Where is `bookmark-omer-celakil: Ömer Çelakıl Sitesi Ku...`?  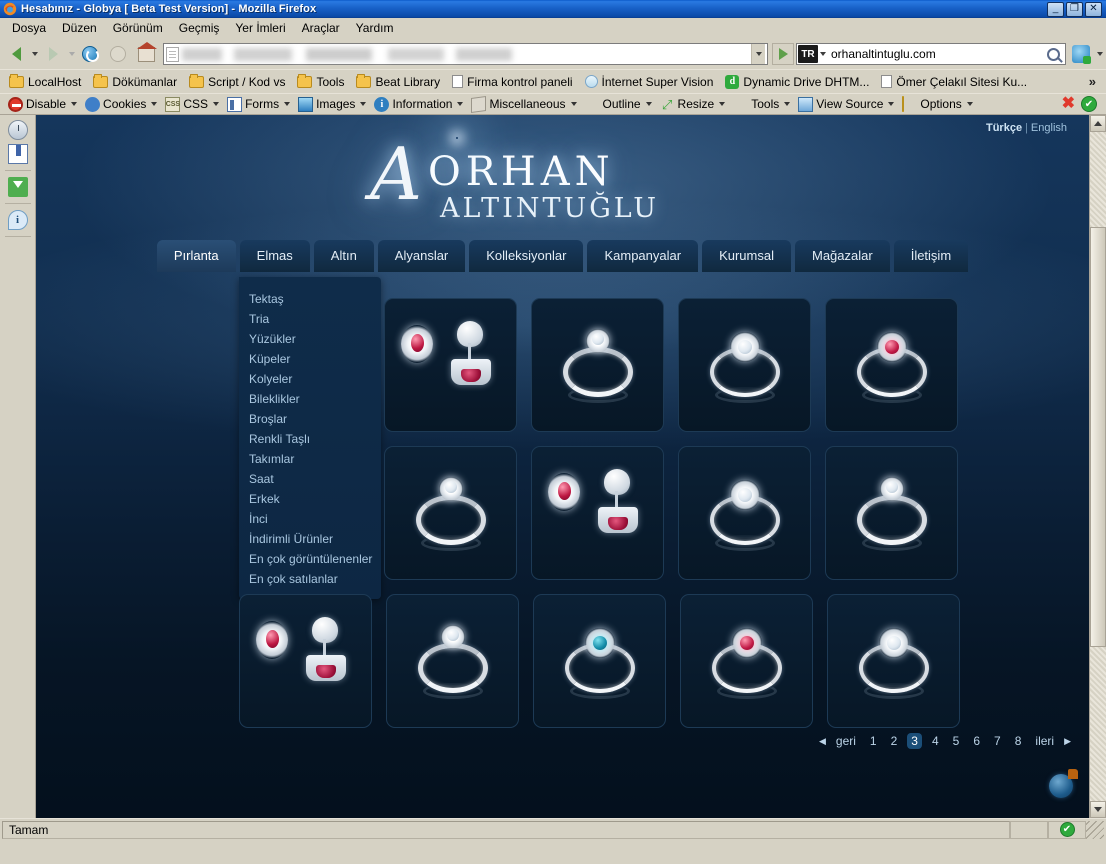 bookmark-omer-celakil: Ömer Çelakıl Sitesi Ku... is located at coordinates (954, 82).